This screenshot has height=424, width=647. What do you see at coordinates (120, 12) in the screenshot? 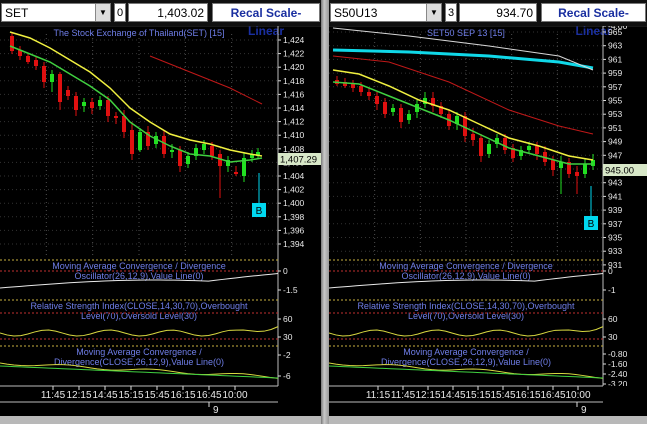
I see `left-interval-field: 0` at bounding box center [120, 12].